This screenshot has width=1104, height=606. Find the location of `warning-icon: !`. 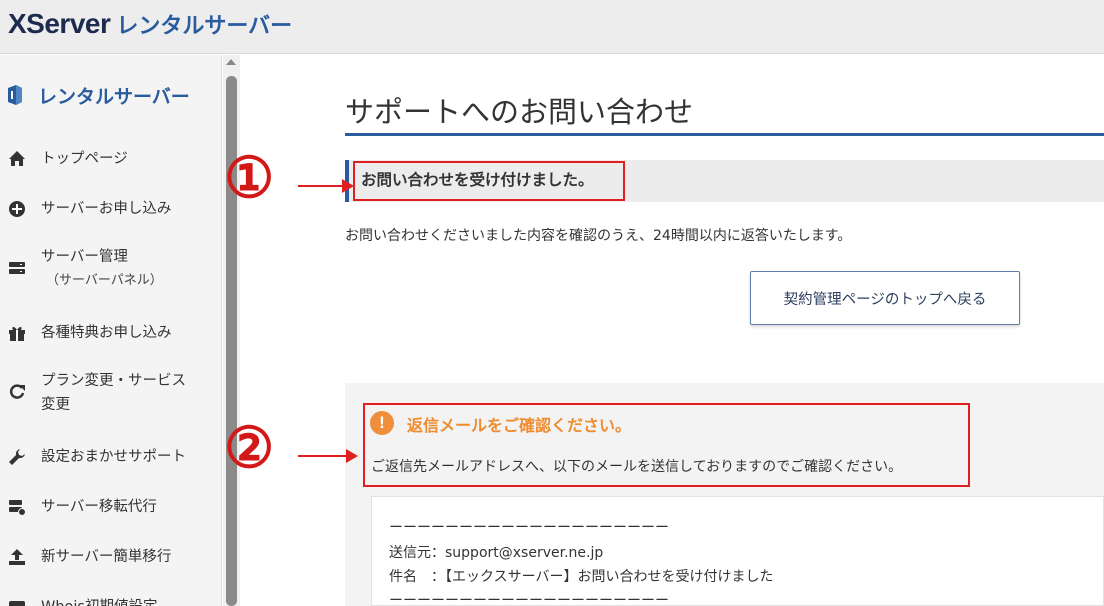

warning-icon: ! is located at coordinates (382, 423).